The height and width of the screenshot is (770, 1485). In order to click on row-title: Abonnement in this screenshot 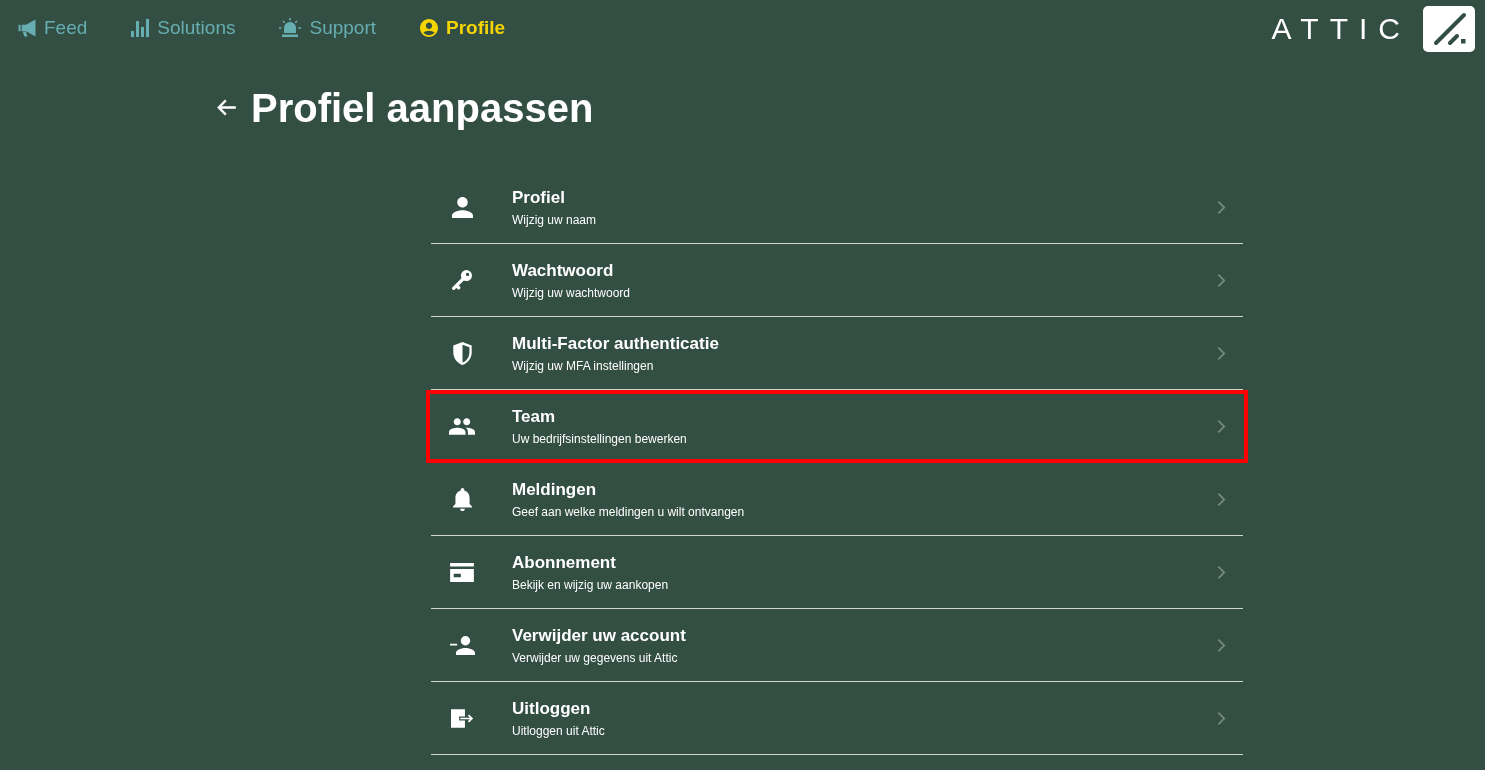, I will do `click(564, 562)`.